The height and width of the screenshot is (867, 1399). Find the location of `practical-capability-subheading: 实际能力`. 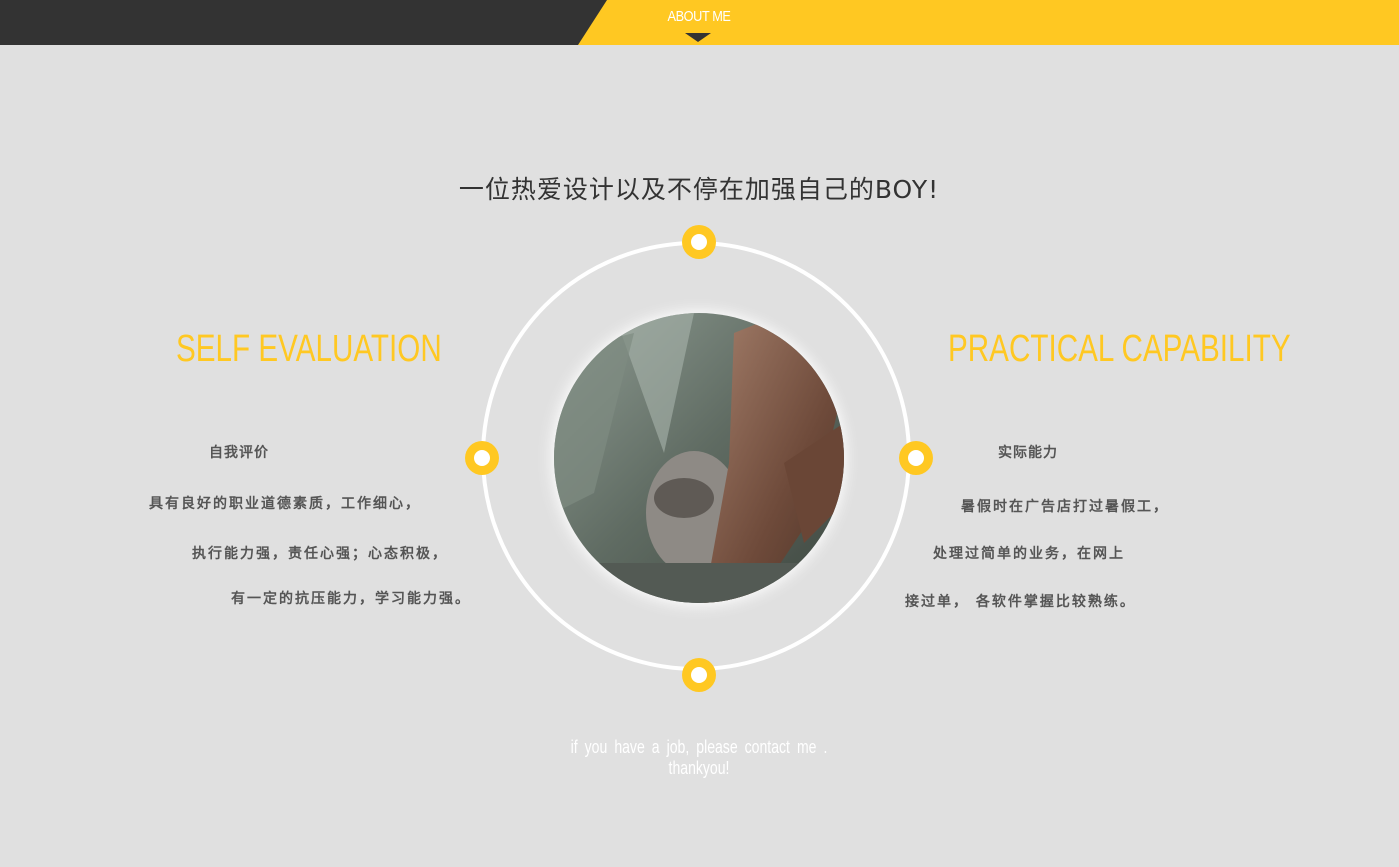

practical-capability-subheading: 实际能力 is located at coordinates (1028, 453).